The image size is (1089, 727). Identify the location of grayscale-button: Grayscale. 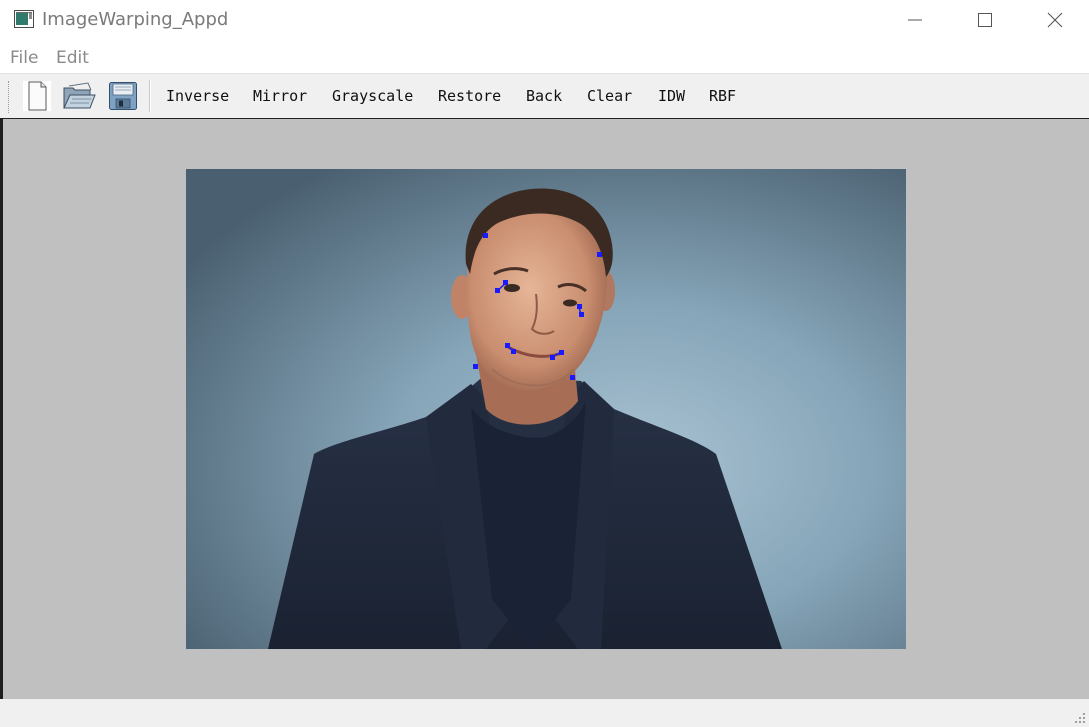
(372, 96).